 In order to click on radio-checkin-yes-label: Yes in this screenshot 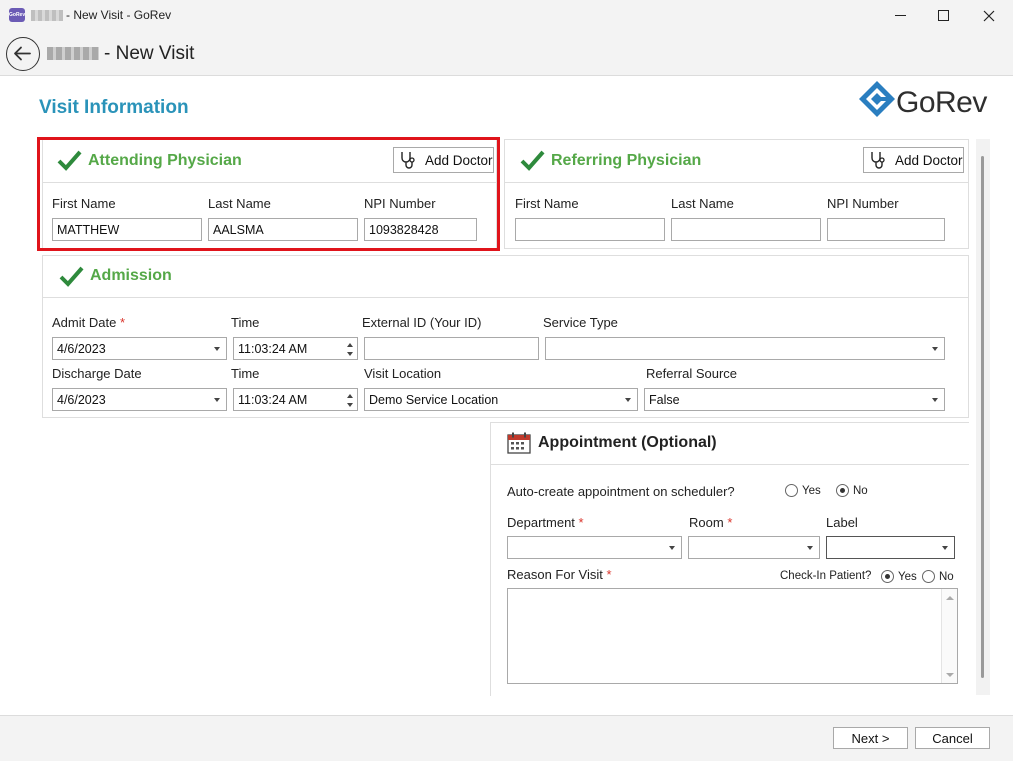, I will do `click(907, 576)`.